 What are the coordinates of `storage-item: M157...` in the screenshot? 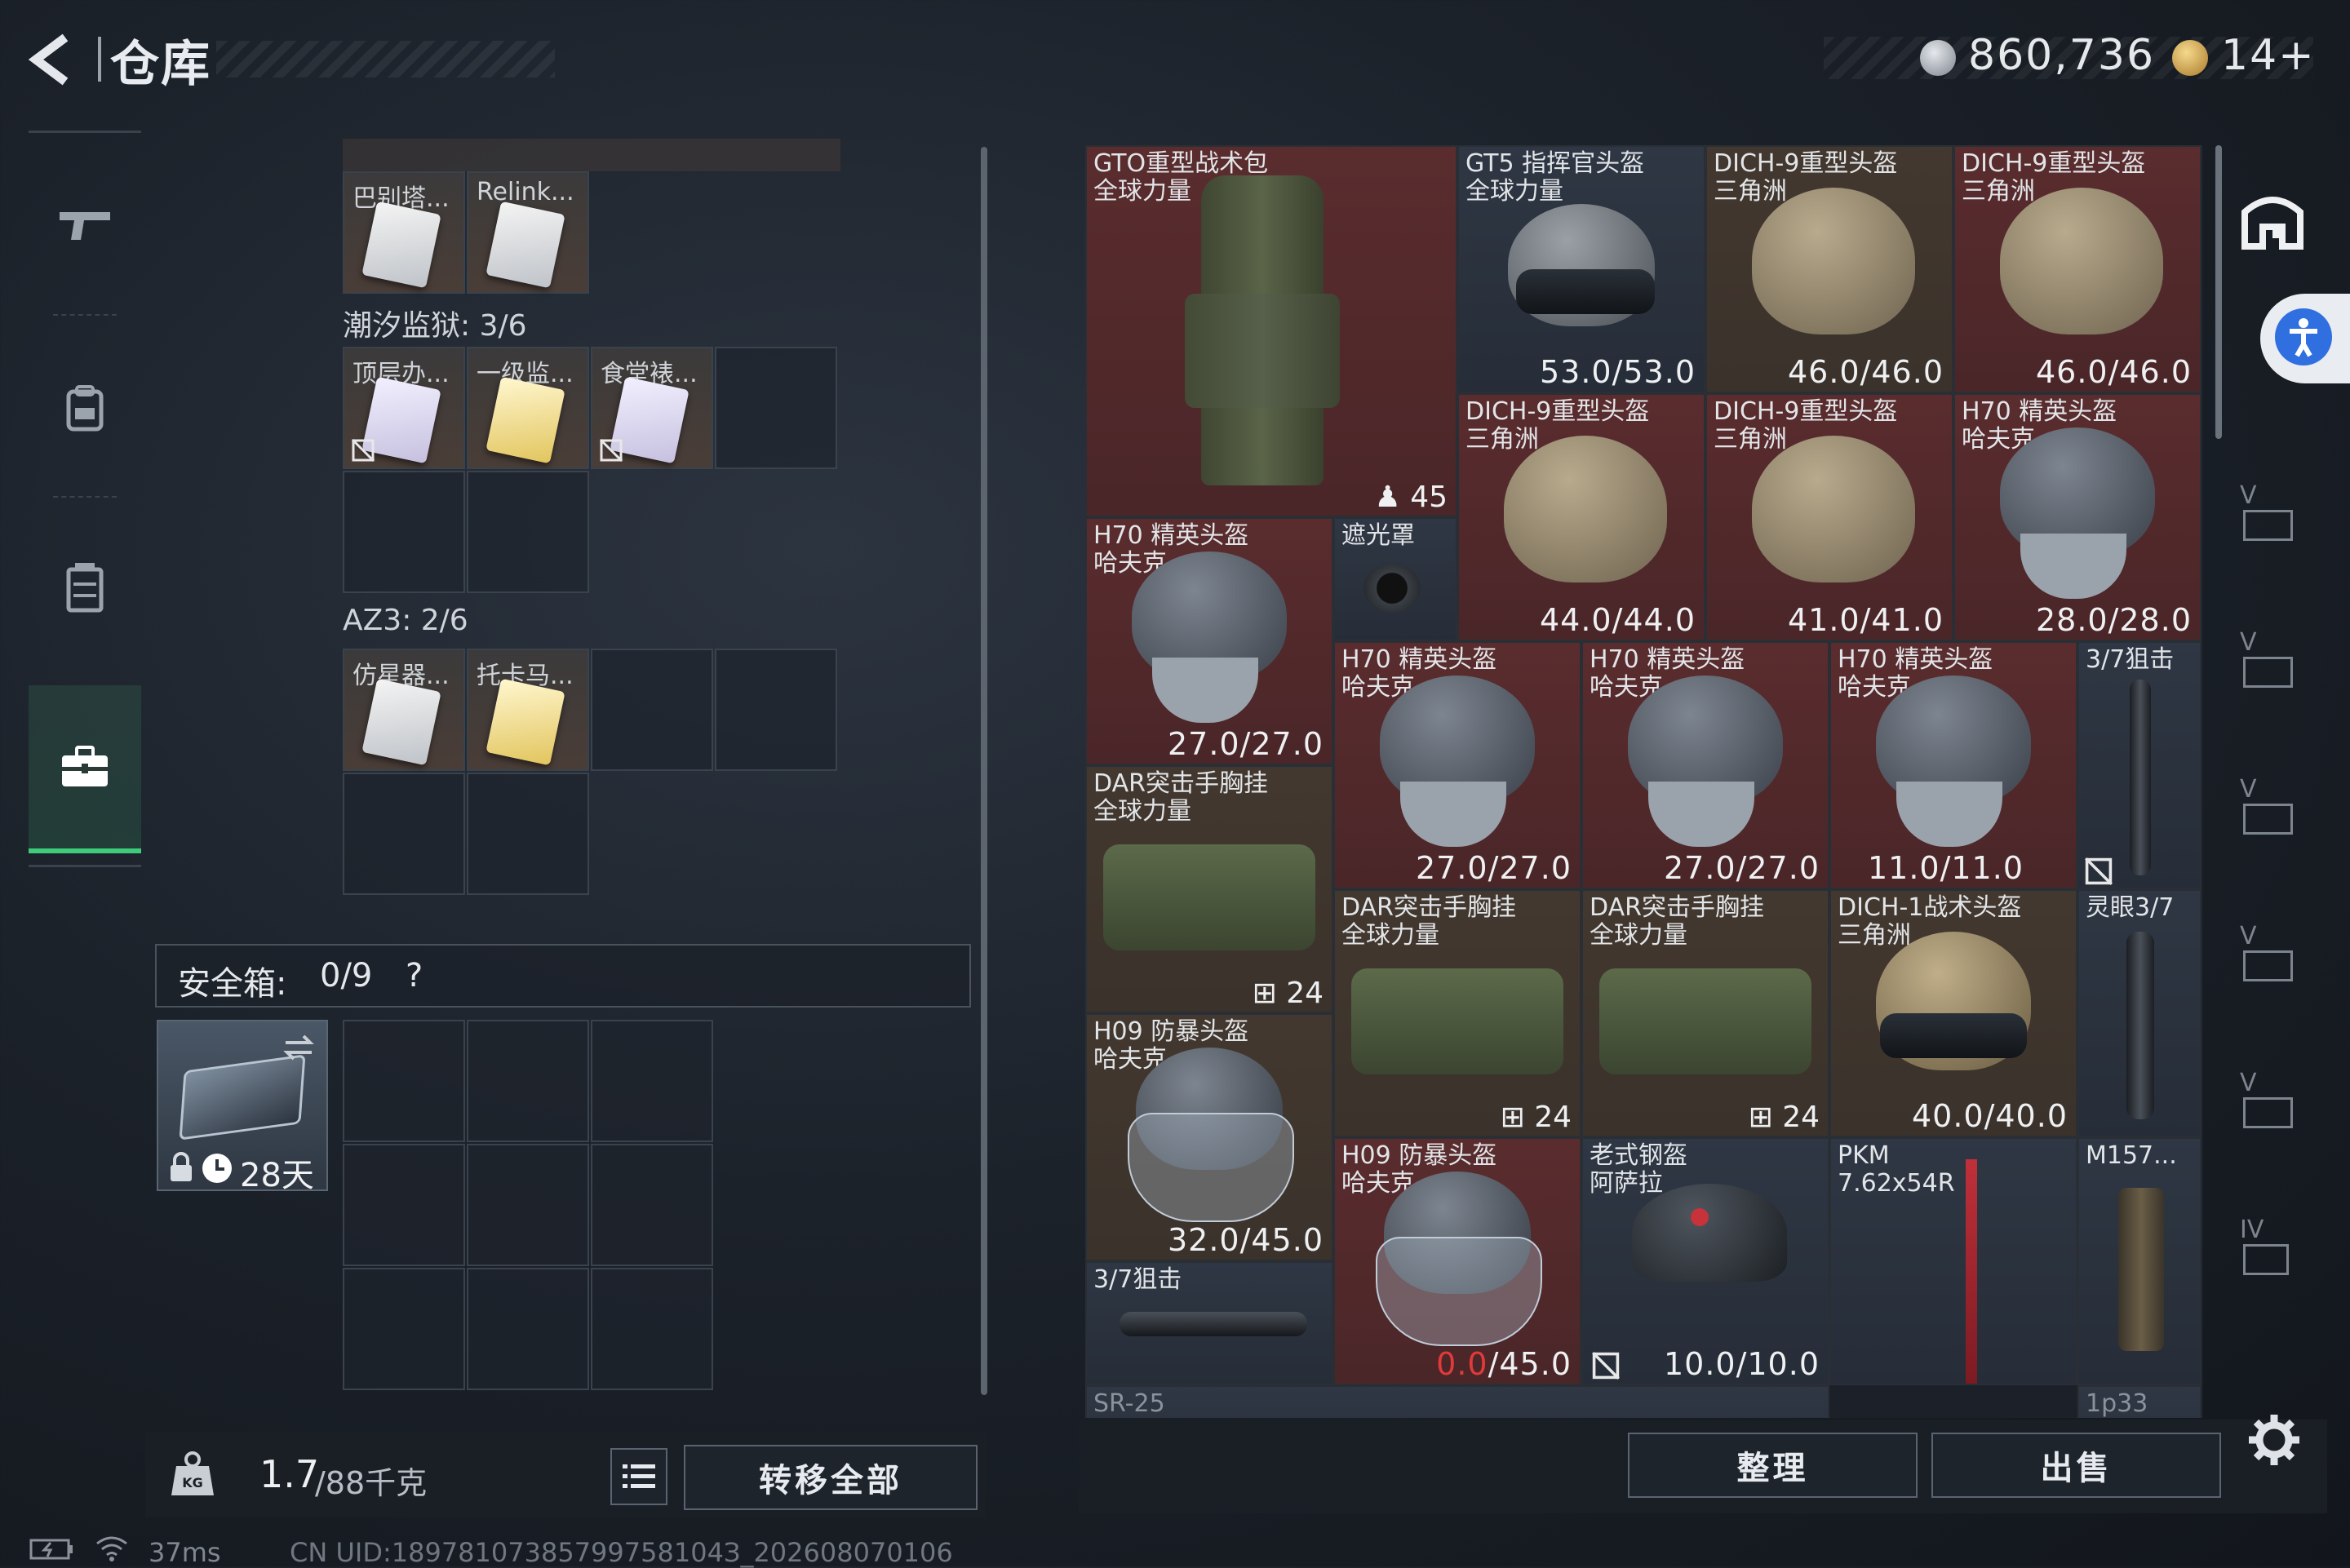 It's located at (2139, 1261).